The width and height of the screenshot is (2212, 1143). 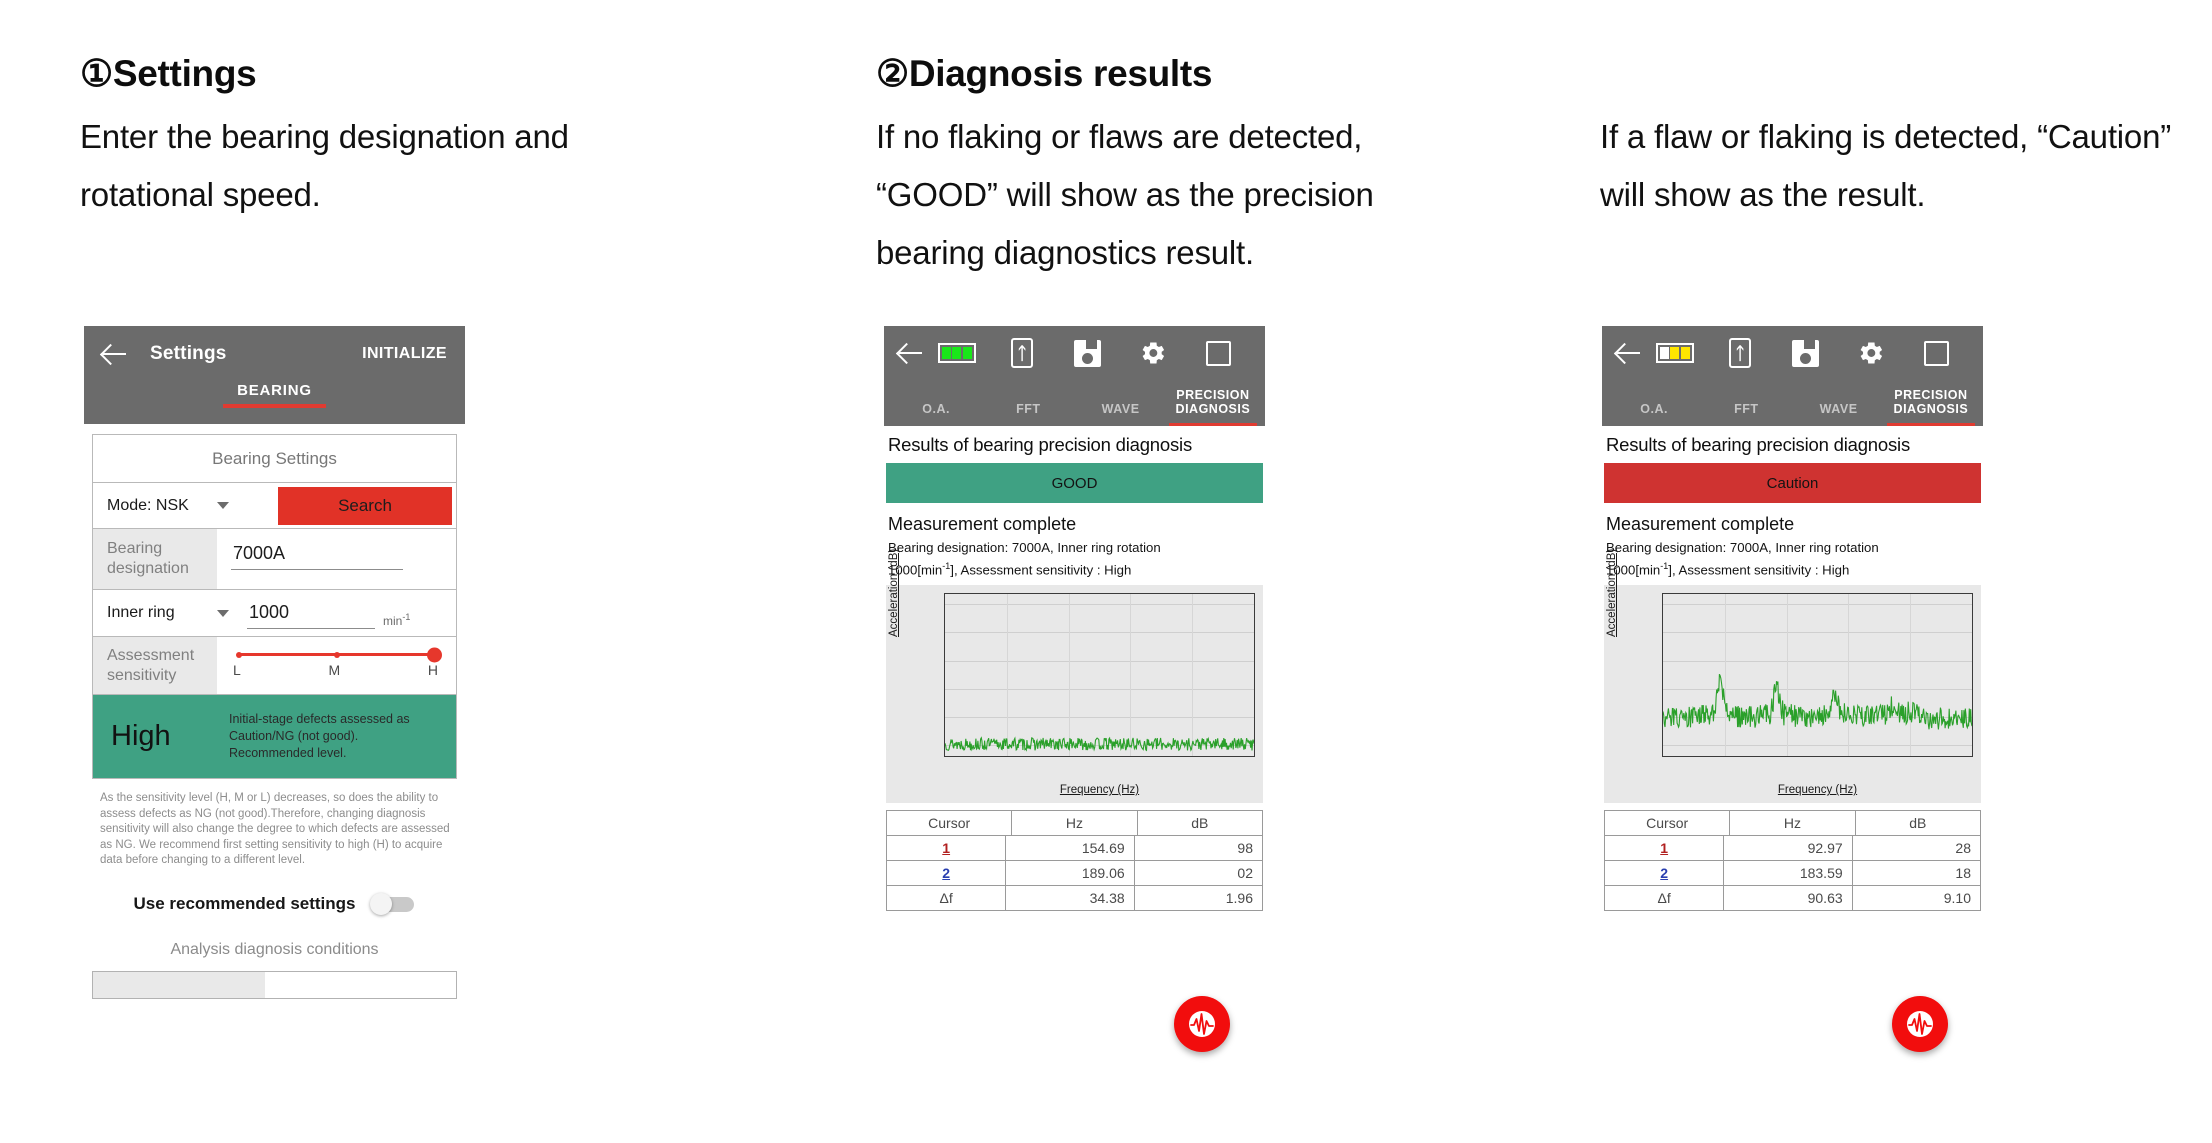 I want to click on verdict-badge: Caution, so click(x=1792, y=483).